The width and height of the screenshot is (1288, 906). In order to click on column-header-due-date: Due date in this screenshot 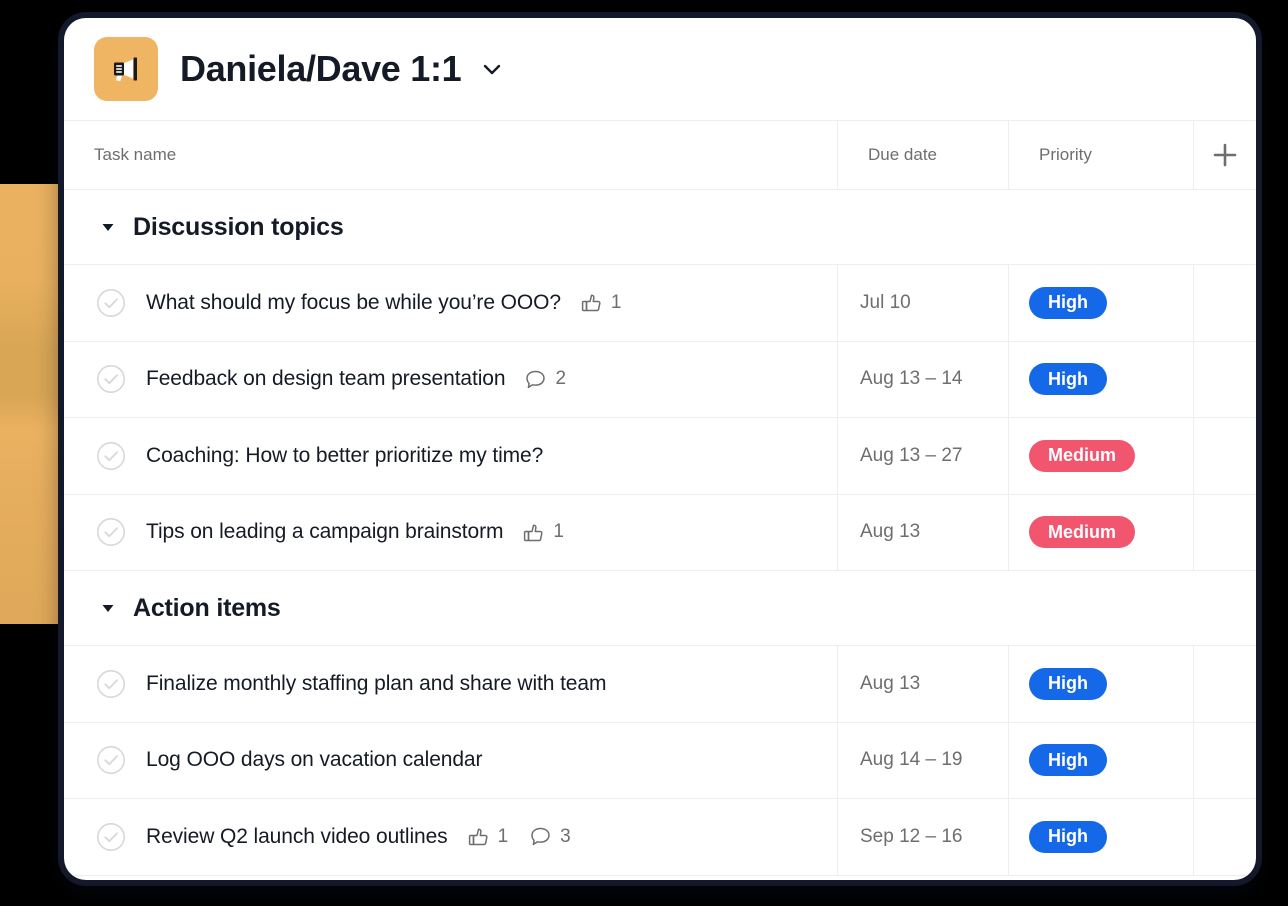, I will do `click(923, 155)`.